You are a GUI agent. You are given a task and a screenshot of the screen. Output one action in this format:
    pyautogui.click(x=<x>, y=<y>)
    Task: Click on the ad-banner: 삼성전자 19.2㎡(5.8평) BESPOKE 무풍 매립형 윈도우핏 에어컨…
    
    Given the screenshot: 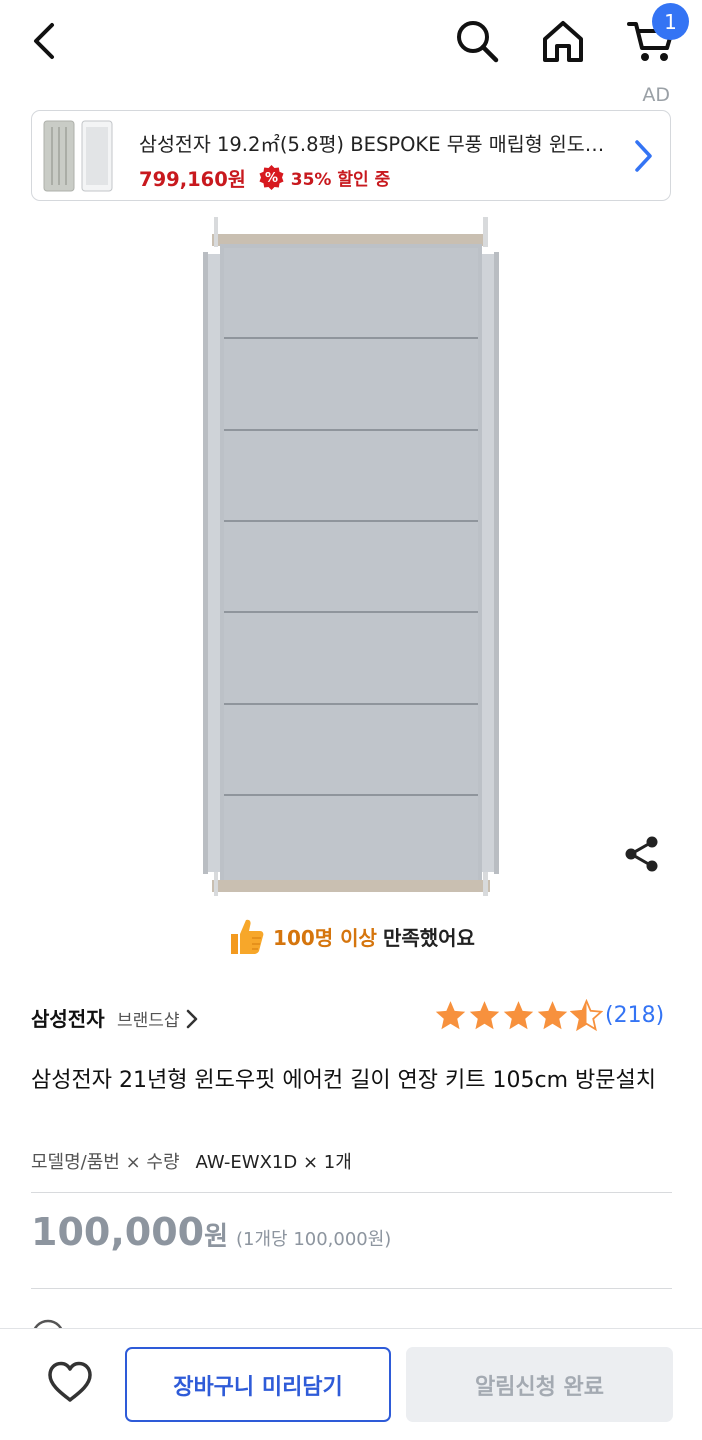 What is the action you would take?
    pyautogui.click(x=351, y=155)
    